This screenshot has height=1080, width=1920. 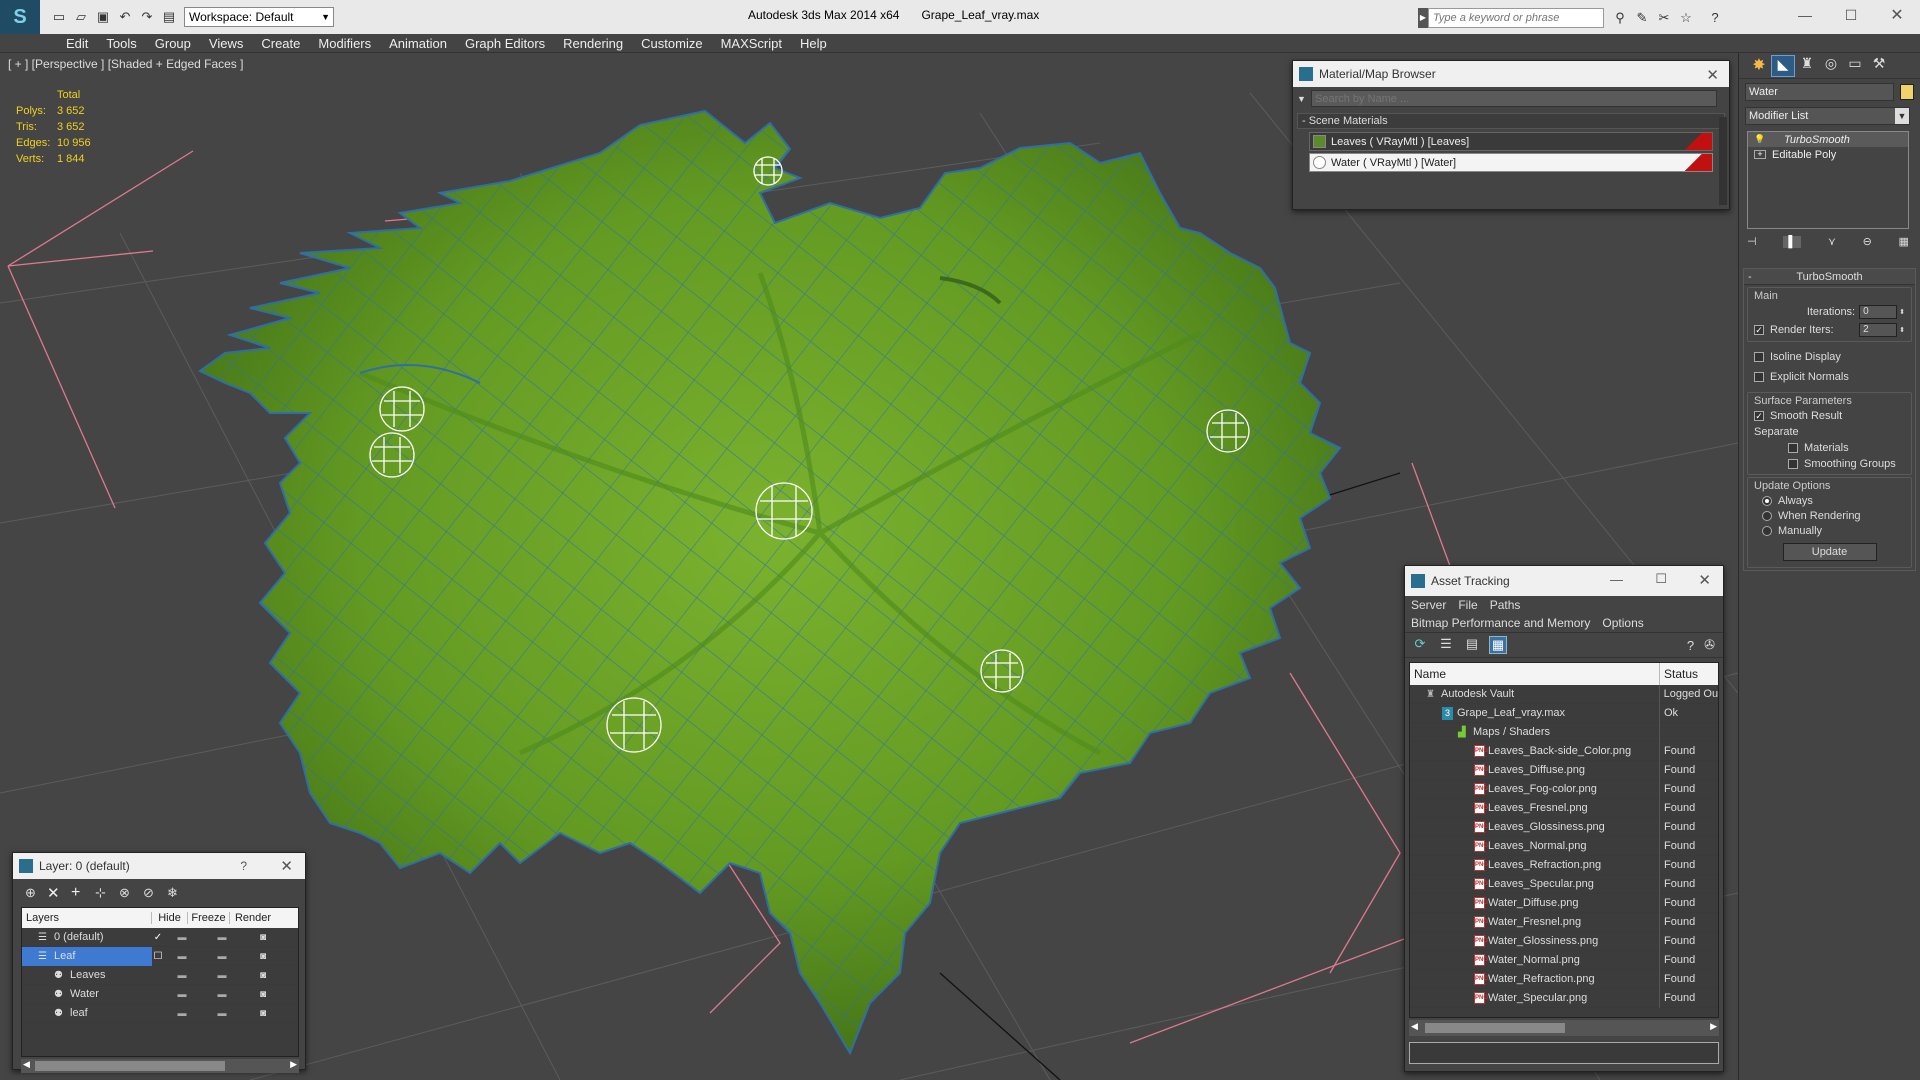 I want to click on maximize-icon: ☐, so click(x=1851, y=15).